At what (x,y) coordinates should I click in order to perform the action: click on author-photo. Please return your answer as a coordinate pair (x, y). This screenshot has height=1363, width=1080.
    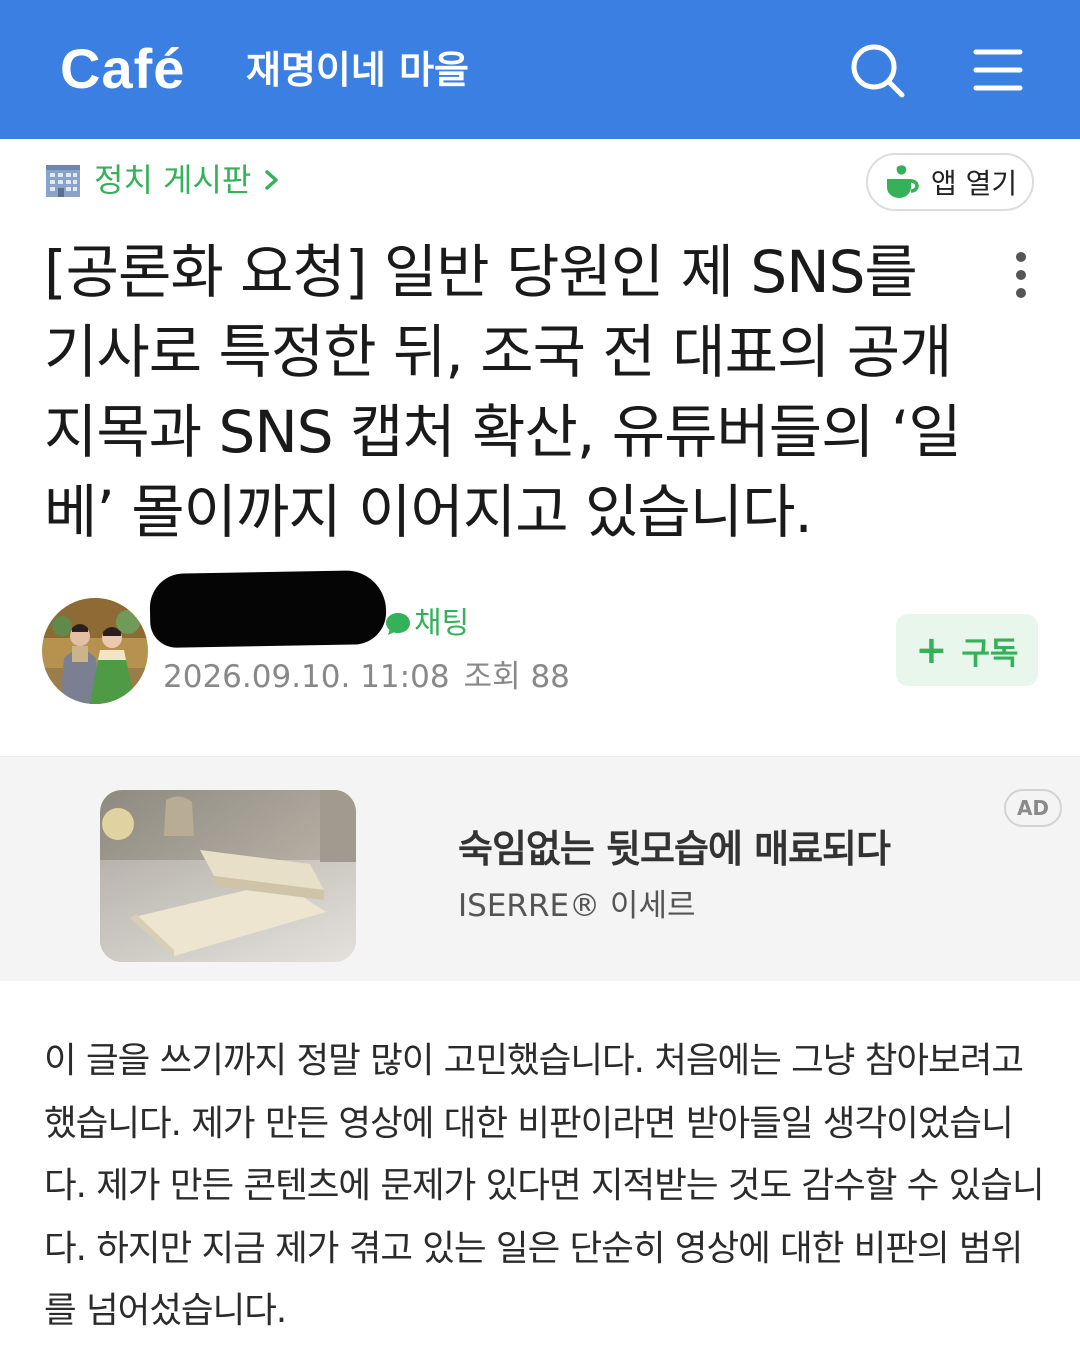
    Looking at the image, I should click on (95, 651).